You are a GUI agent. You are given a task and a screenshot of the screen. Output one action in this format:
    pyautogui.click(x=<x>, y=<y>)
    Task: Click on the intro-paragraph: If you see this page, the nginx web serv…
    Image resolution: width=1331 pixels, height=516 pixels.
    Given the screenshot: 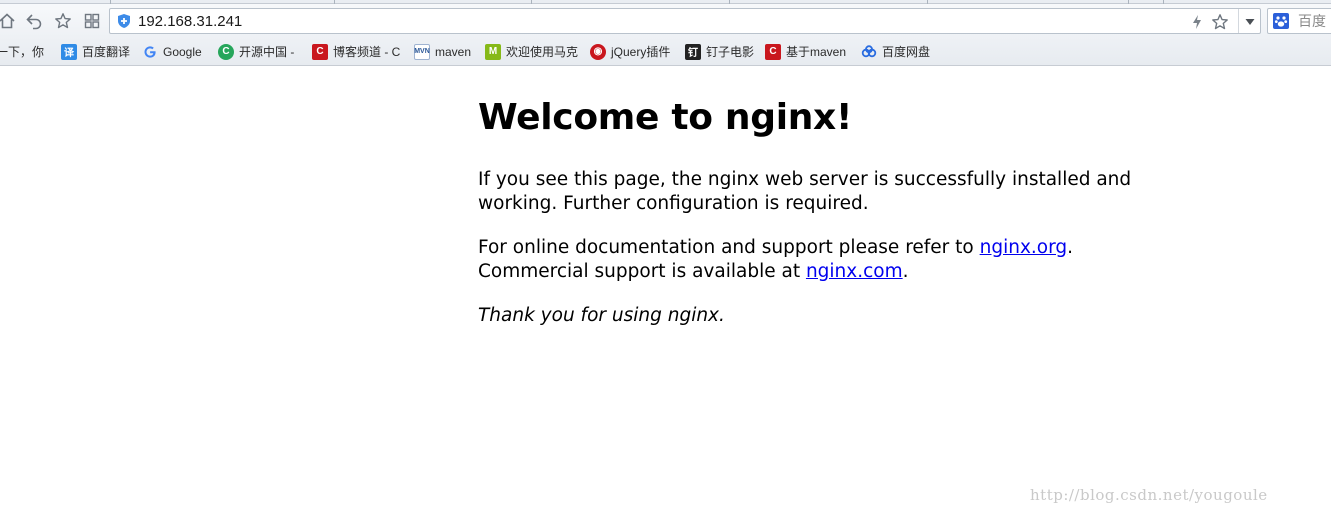 What is the action you would take?
    pyautogui.click(x=805, y=191)
    